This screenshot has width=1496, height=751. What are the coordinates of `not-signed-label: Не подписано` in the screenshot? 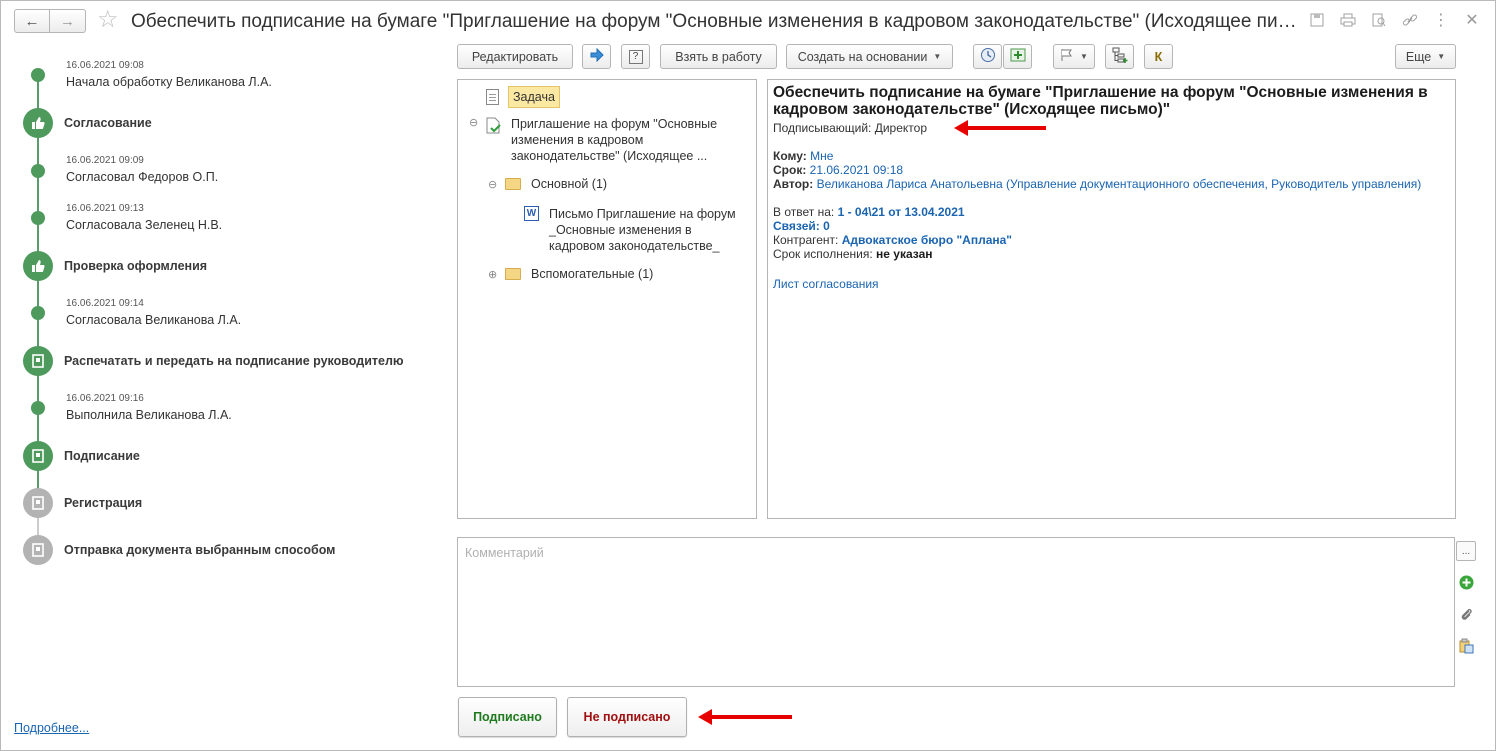 It's located at (627, 717).